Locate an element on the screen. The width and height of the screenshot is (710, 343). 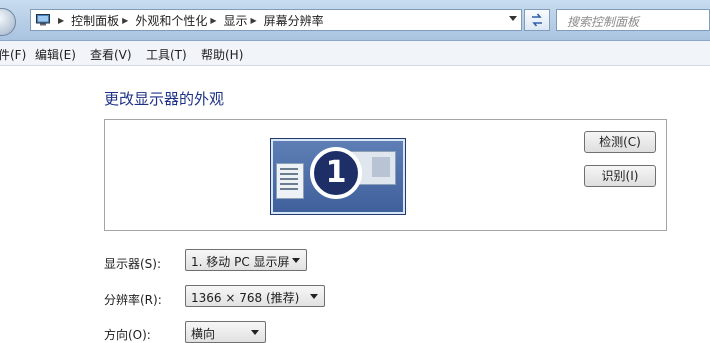
menu-edit: 编辑(E) is located at coordinates (55, 54).